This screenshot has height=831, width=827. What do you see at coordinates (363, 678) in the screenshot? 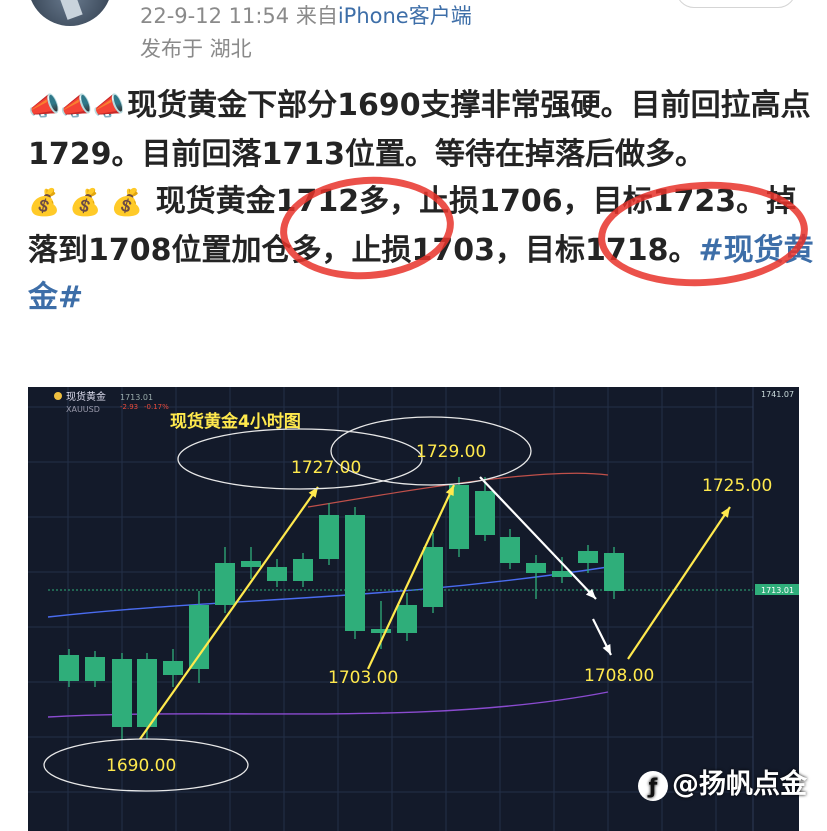
I see `label-1703: 1703.00` at bounding box center [363, 678].